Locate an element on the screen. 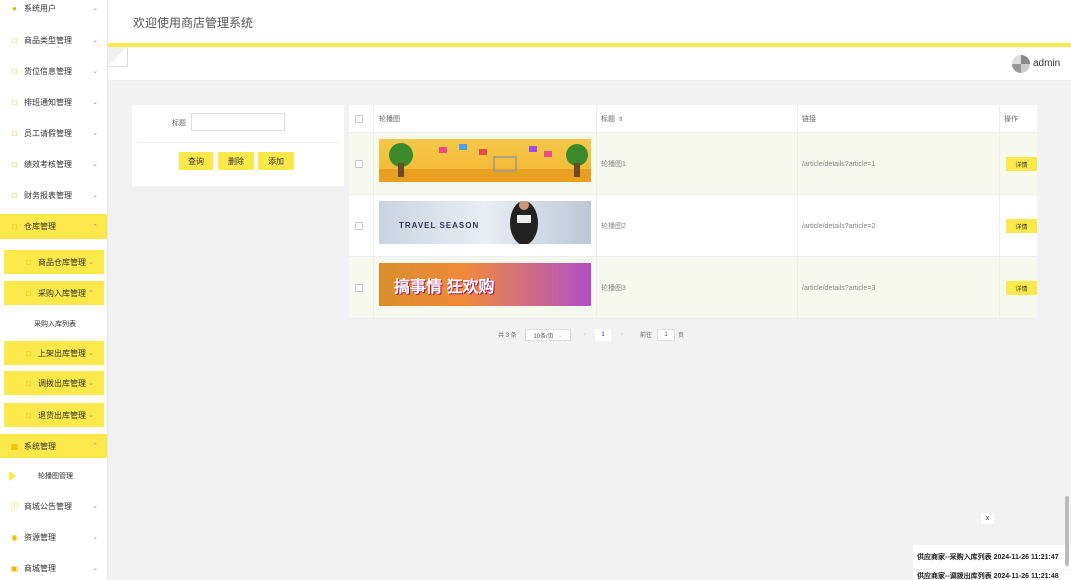  avatar is located at coordinates (1021, 64).